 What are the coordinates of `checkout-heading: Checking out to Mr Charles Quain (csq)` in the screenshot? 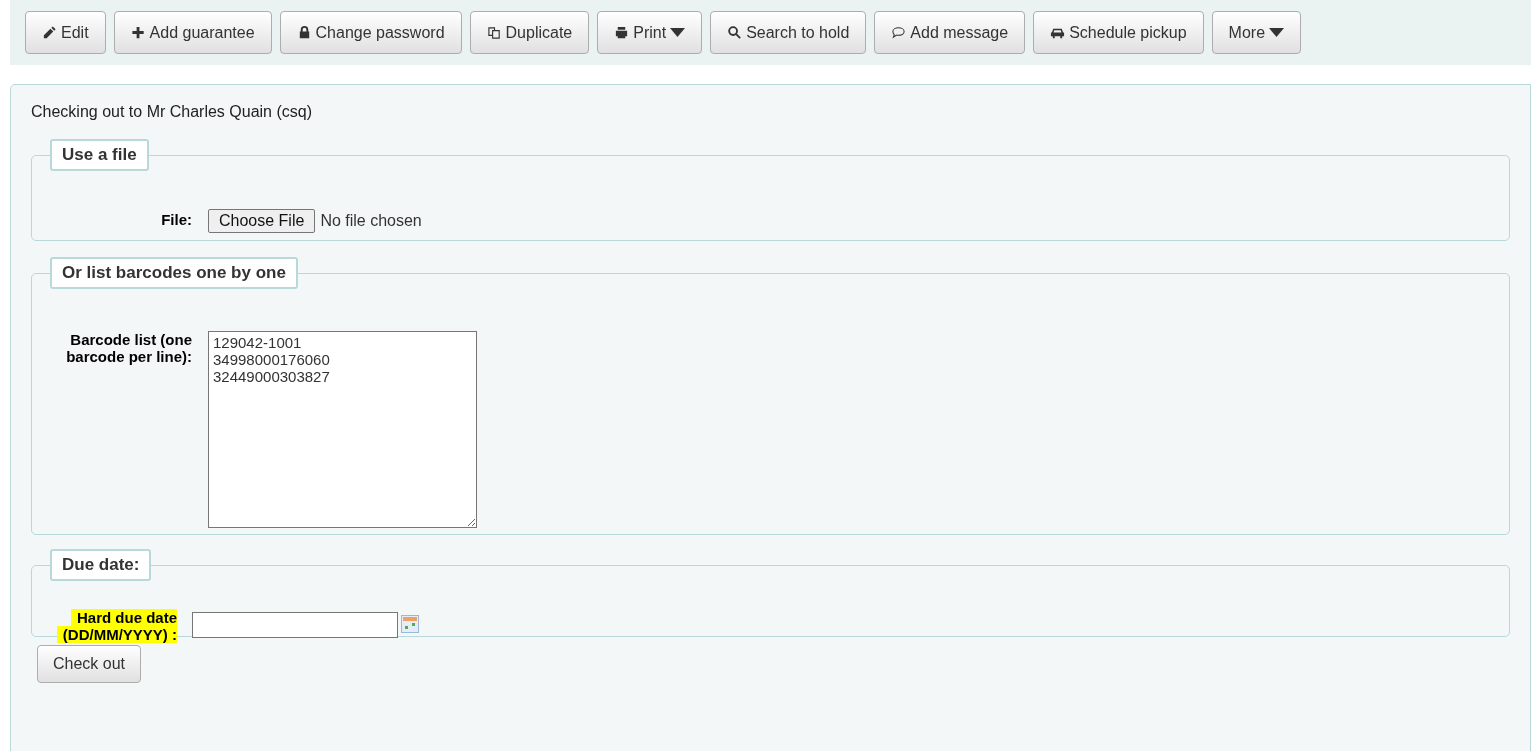 It's located at (172, 112).